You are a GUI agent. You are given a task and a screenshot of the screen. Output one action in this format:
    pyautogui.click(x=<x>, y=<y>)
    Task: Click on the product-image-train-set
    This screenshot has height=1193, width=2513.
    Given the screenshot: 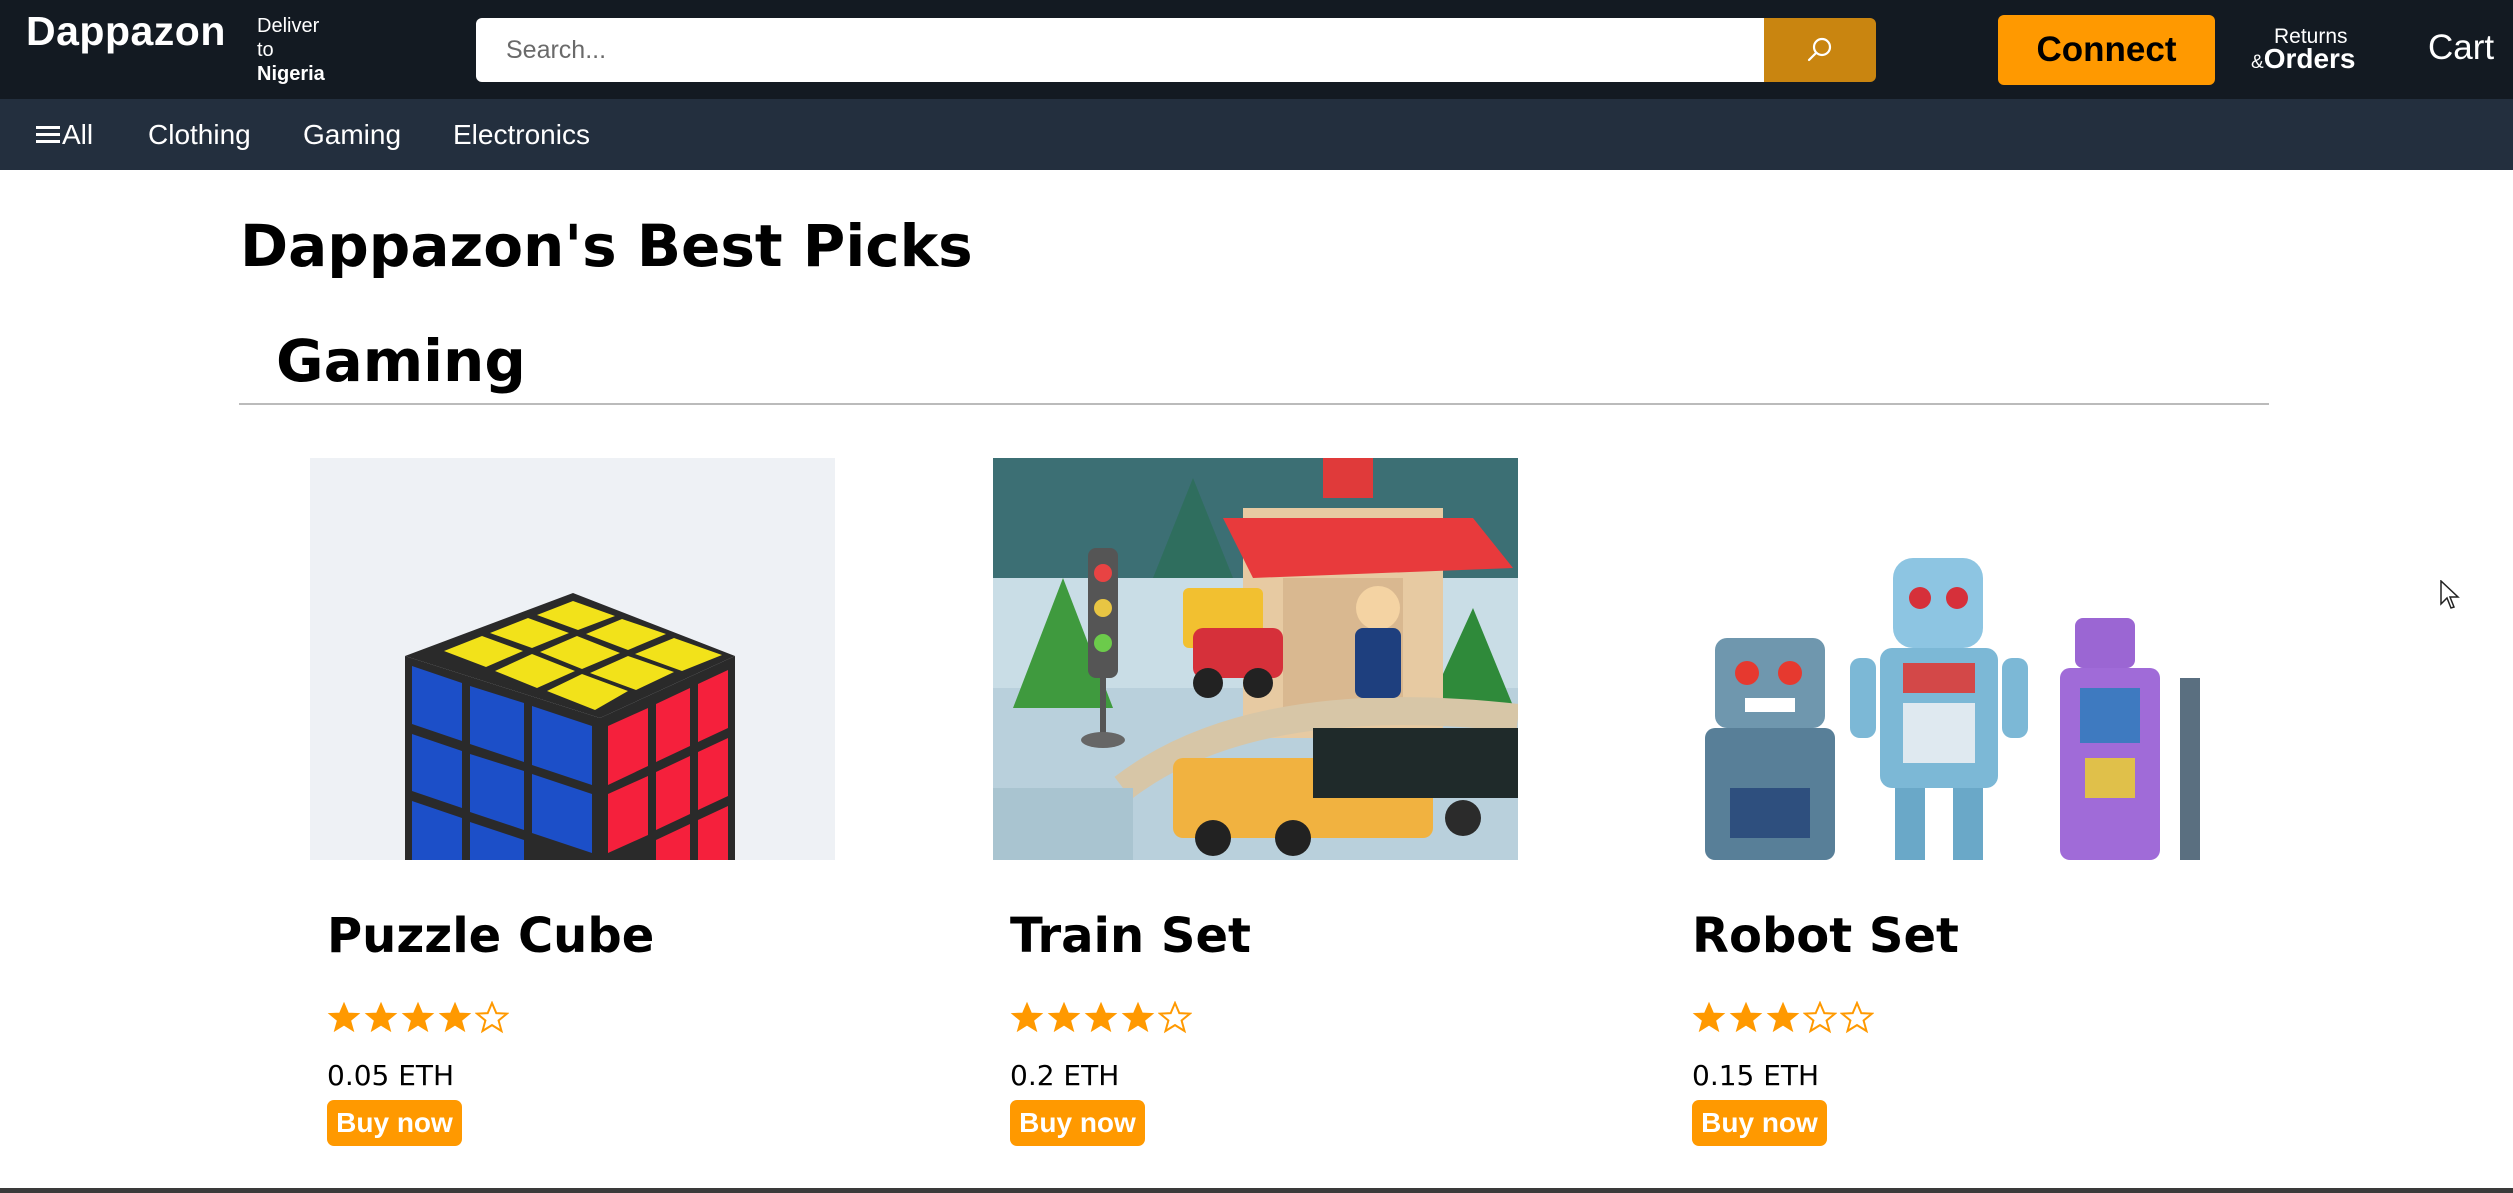 What is the action you would take?
    pyautogui.click(x=1255, y=659)
    